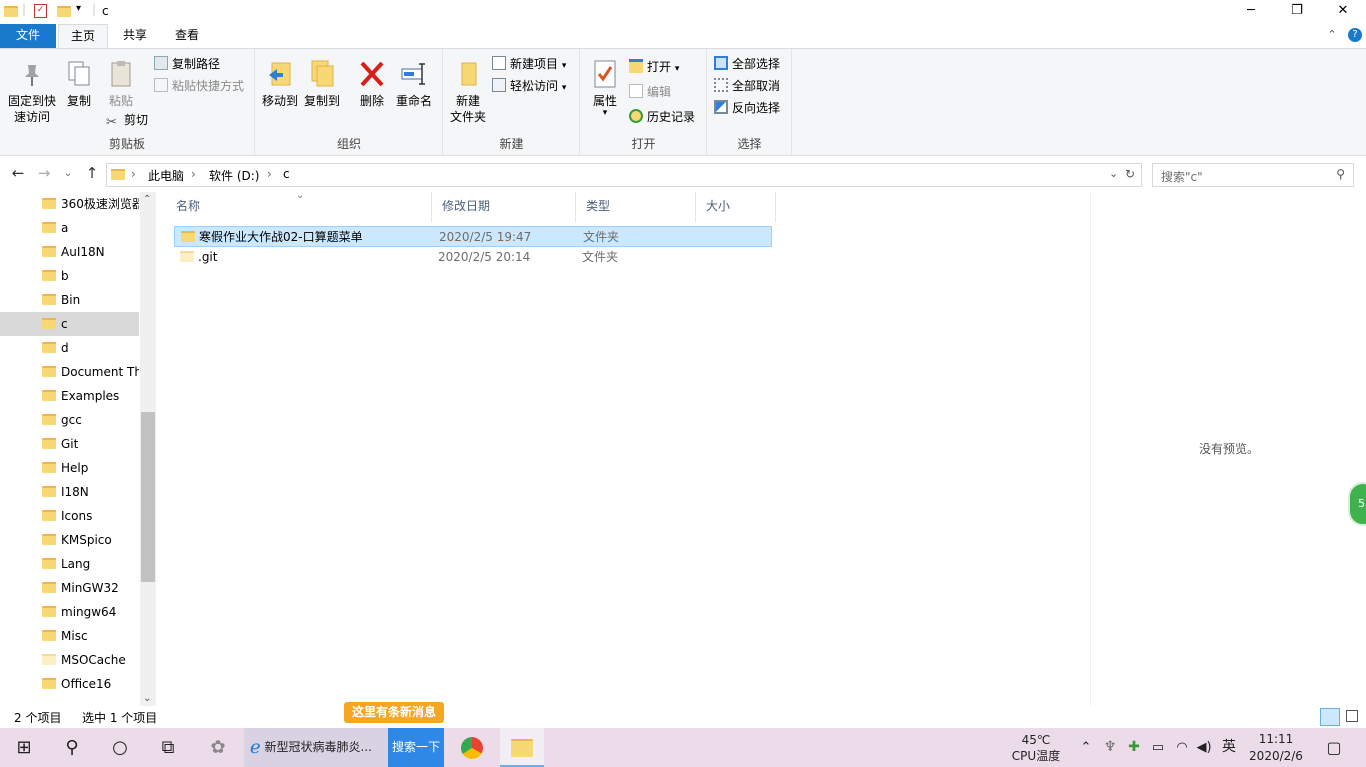  What do you see at coordinates (69, 420) in the screenshot?
I see `nav-item: gcc` at bounding box center [69, 420].